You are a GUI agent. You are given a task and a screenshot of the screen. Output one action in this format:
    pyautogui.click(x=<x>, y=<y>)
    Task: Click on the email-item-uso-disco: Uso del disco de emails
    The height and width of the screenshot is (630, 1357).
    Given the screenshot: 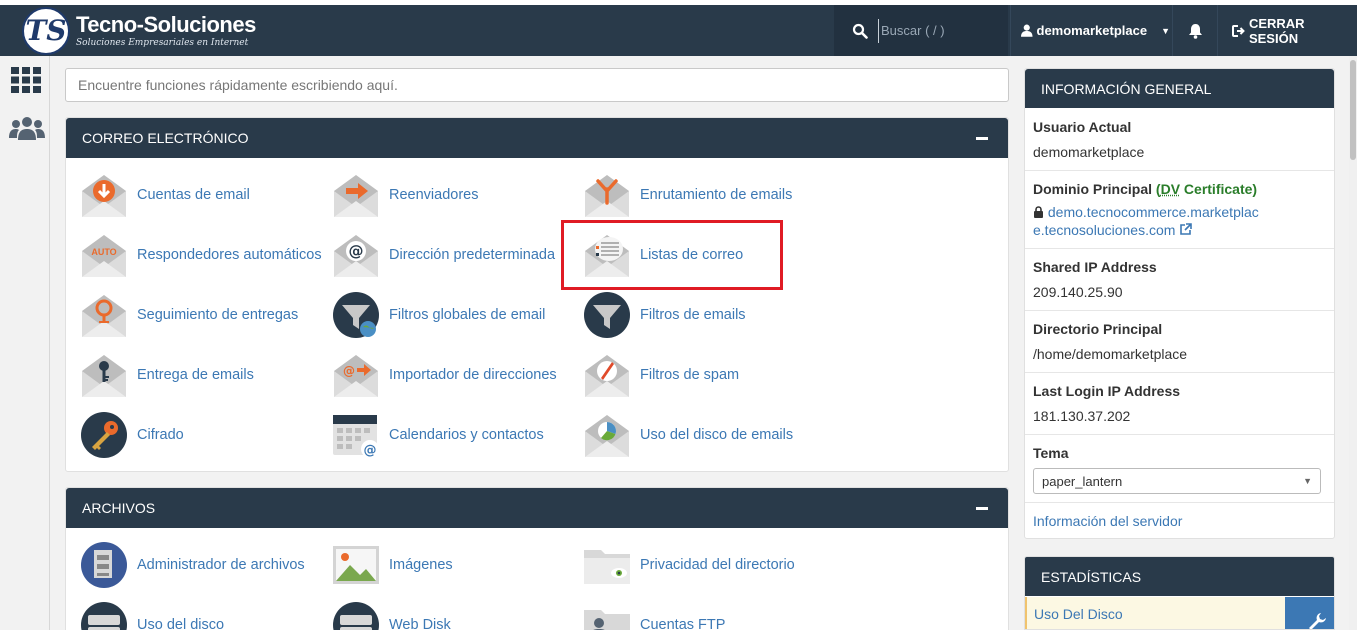 What is the action you would take?
    pyautogui.click(x=688, y=435)
    